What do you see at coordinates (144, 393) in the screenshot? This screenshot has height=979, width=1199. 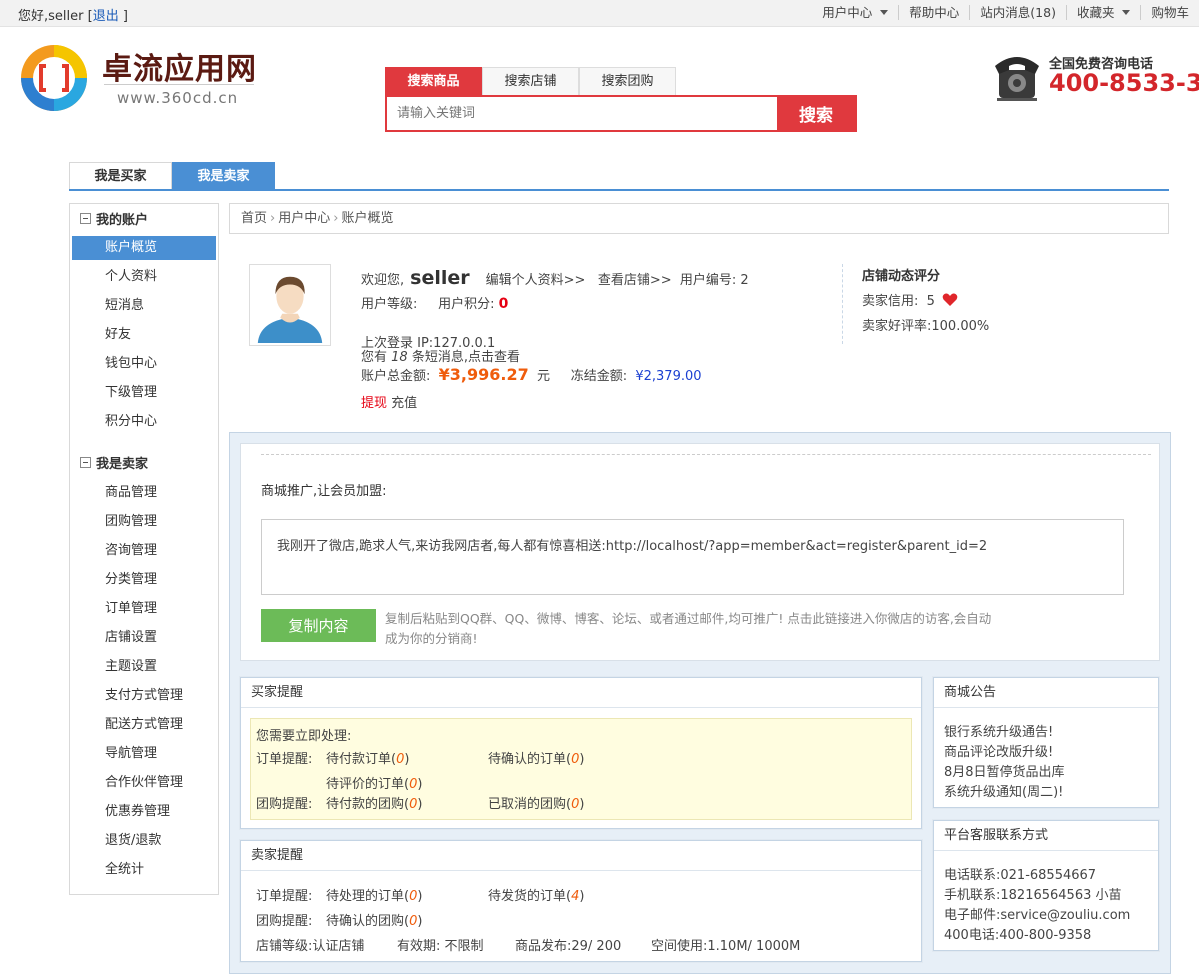 I see `sidebar-item-subordinates: 下级管理` at bounding box center [144, 393].